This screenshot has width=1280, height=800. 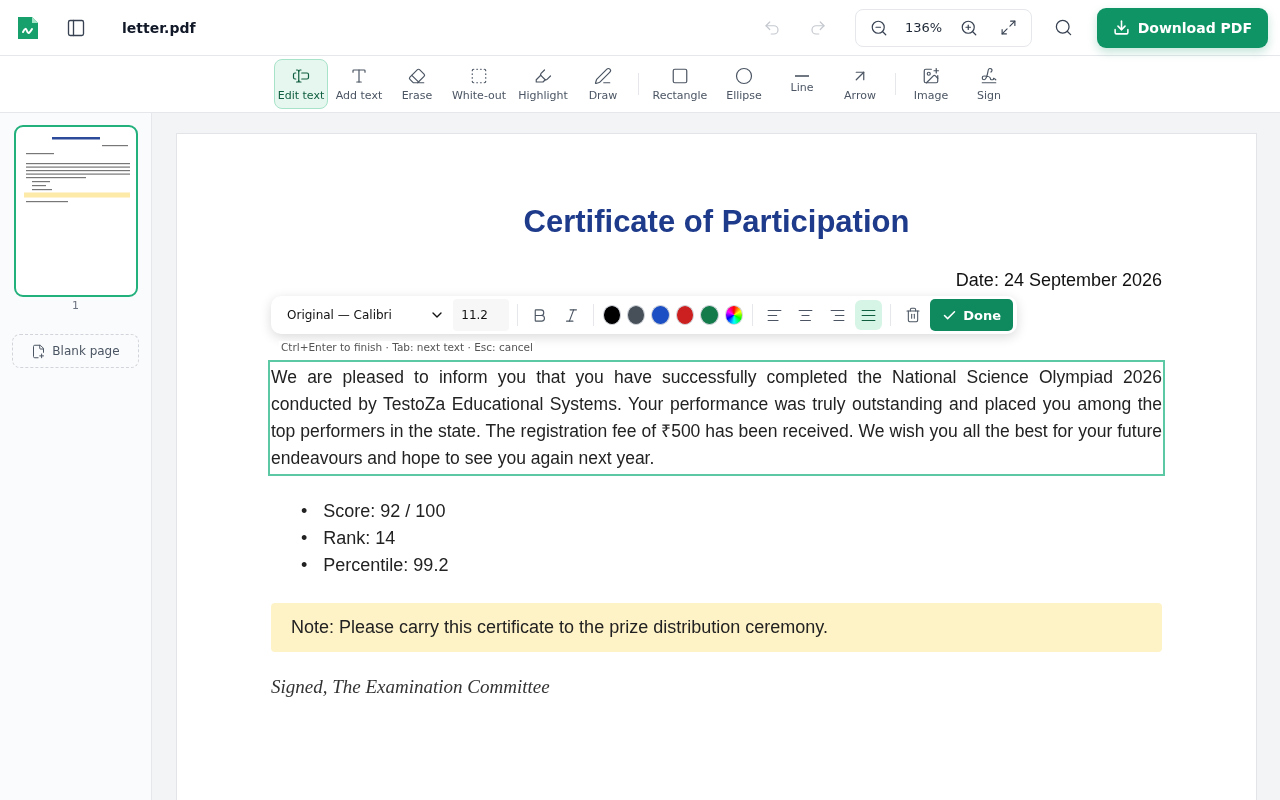 I want to click on tool-button: White-out, so click(x=479, y=84).